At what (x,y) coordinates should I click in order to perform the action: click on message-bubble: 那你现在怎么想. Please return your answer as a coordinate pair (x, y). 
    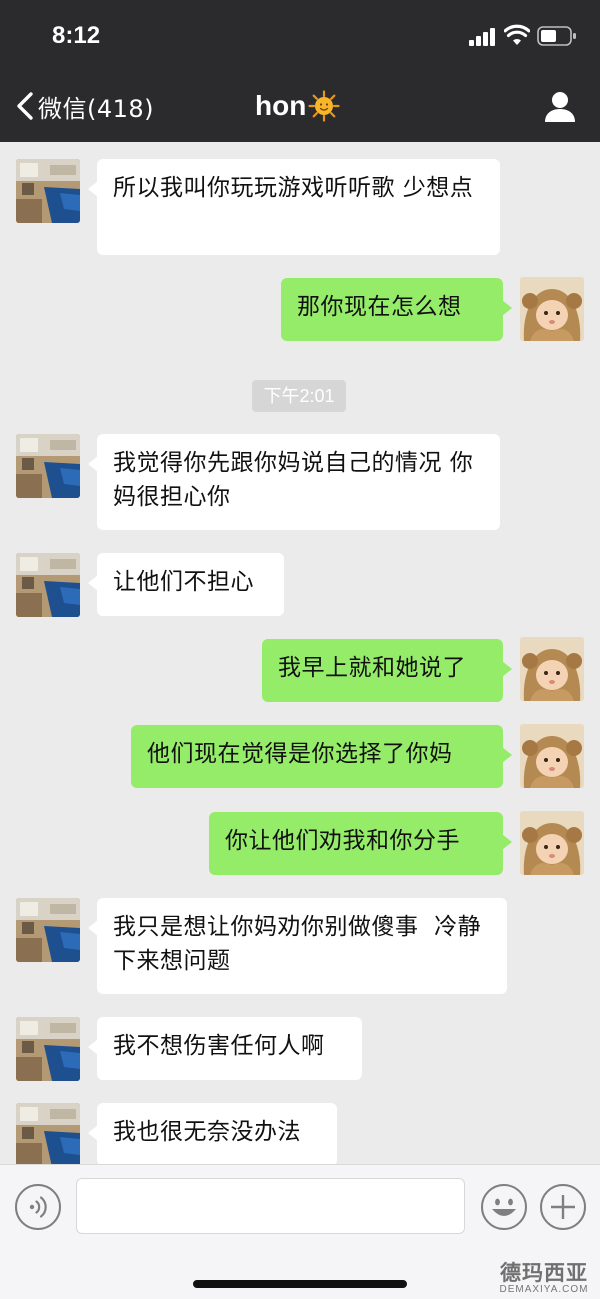
    Looking at the image, I should click on (396, 309).